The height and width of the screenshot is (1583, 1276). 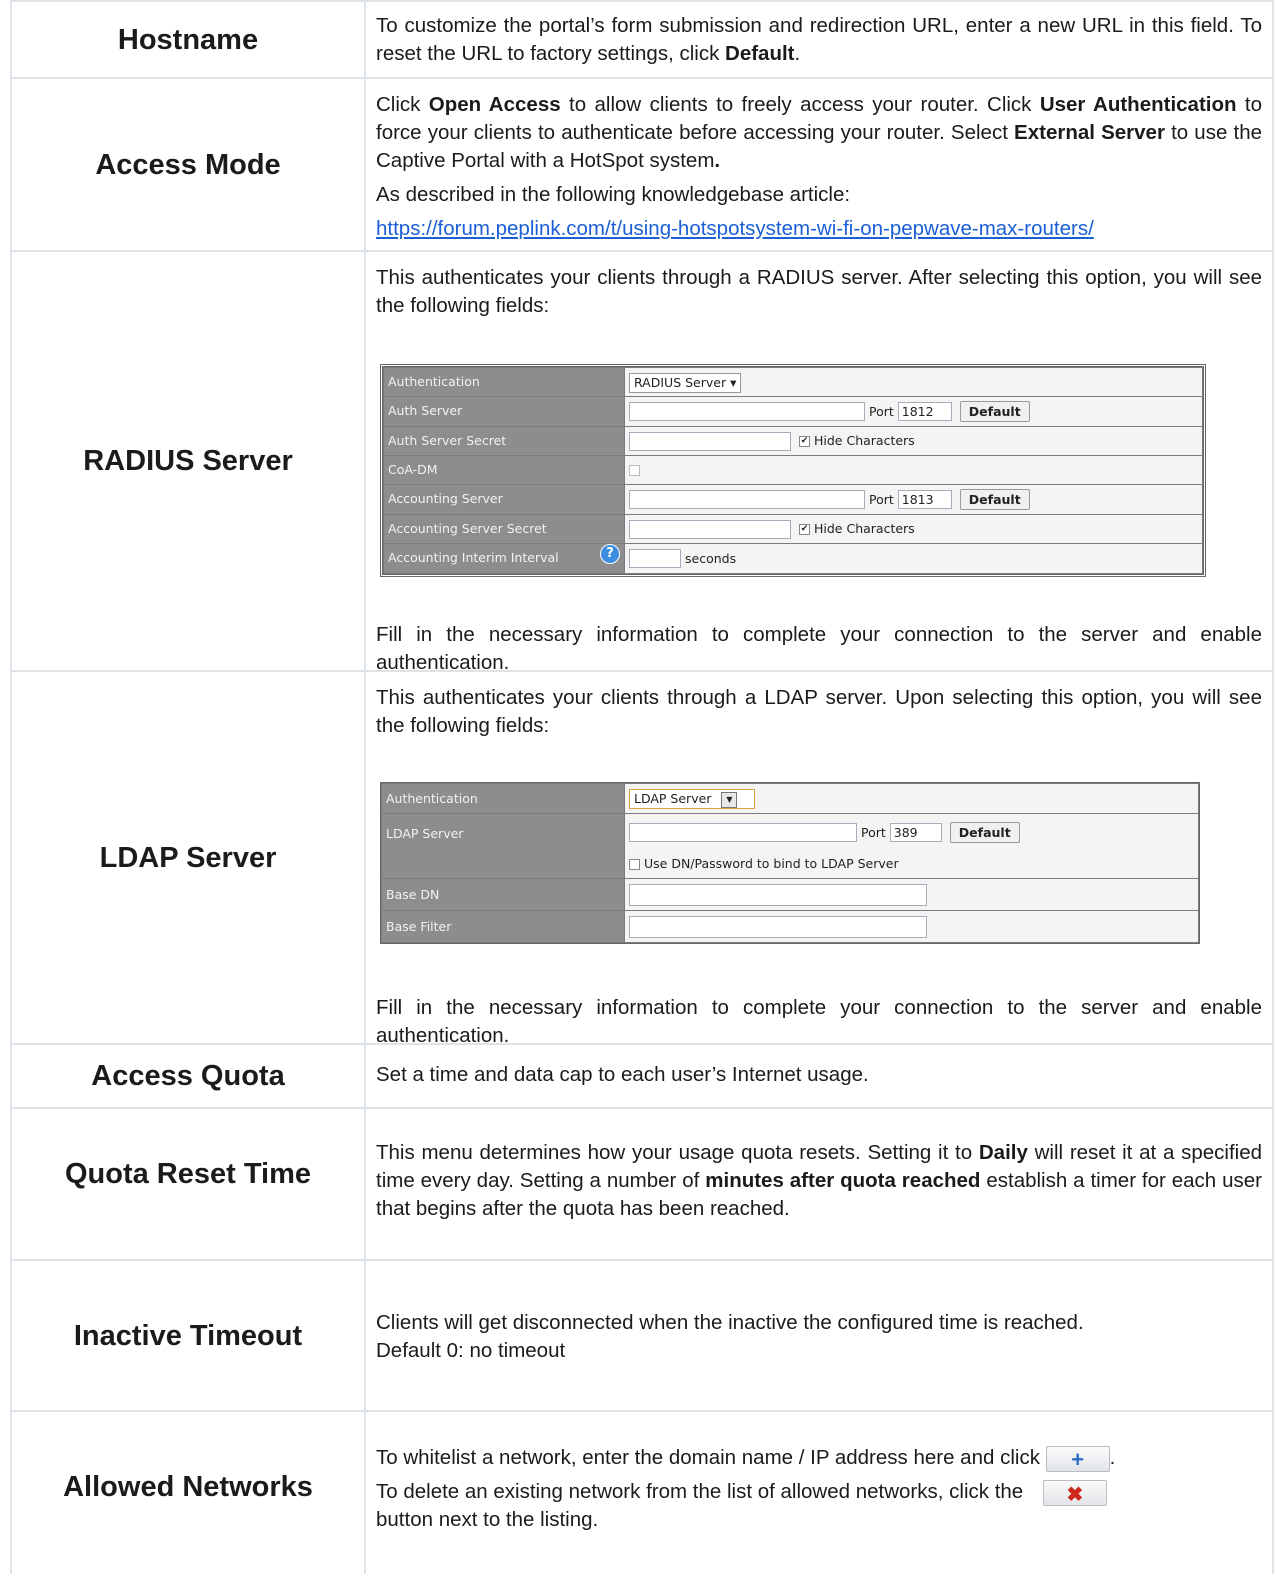 What do you see at coordinates (778, 927) in the screenshot?
I see `base-filter-input` at bounding box center [778, 927].